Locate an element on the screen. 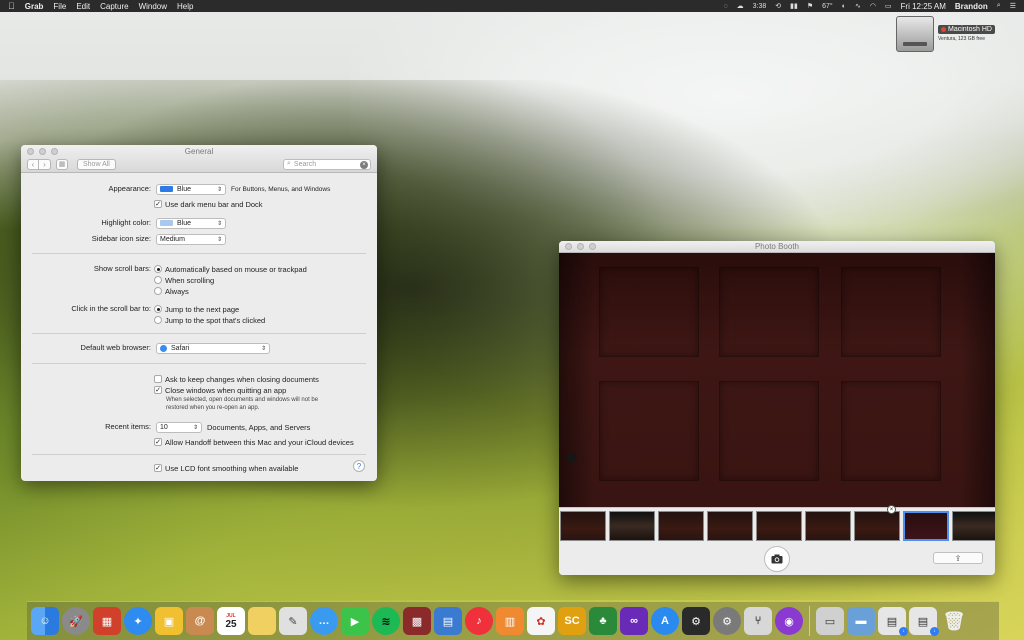 The image size is (1024, 640). highlight-popup: Blue ⇕ is located at coordinates (191, 223).